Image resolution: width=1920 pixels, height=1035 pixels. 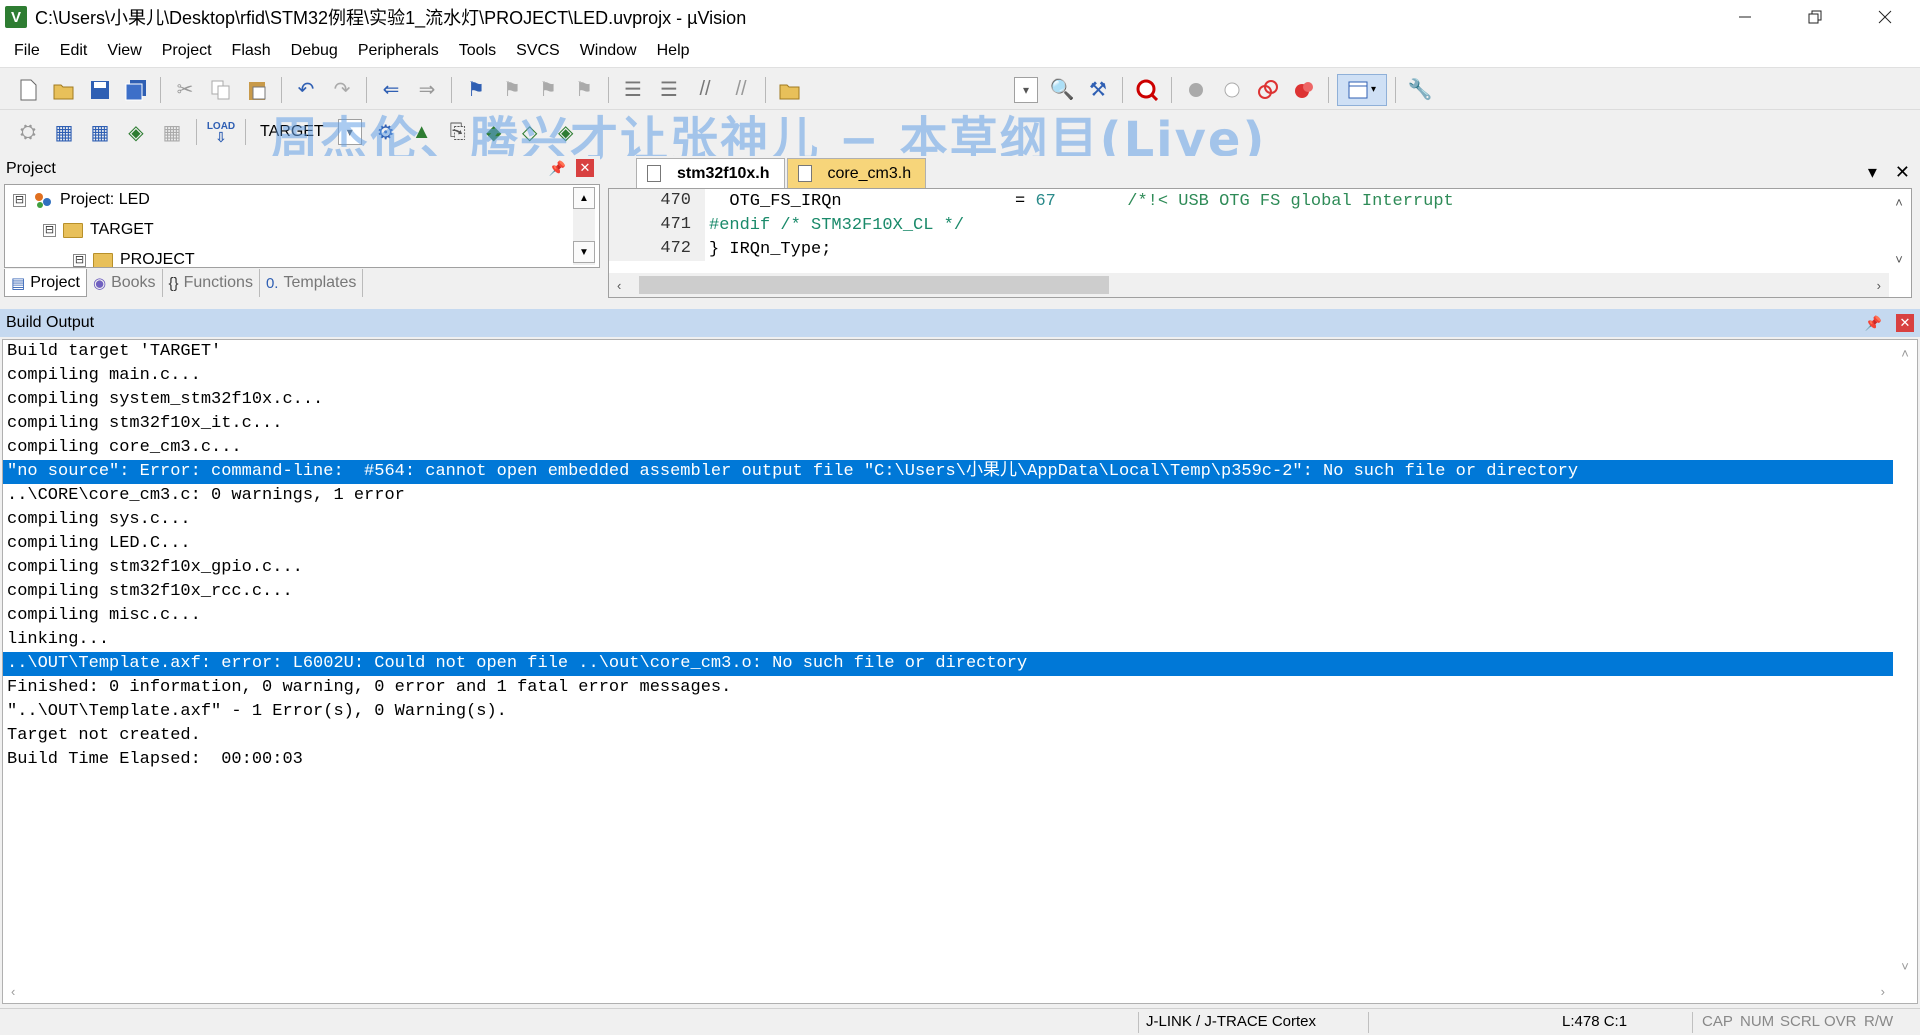 I want to click on manage-project-items-icon: ▲, so click(x=422, y=132).